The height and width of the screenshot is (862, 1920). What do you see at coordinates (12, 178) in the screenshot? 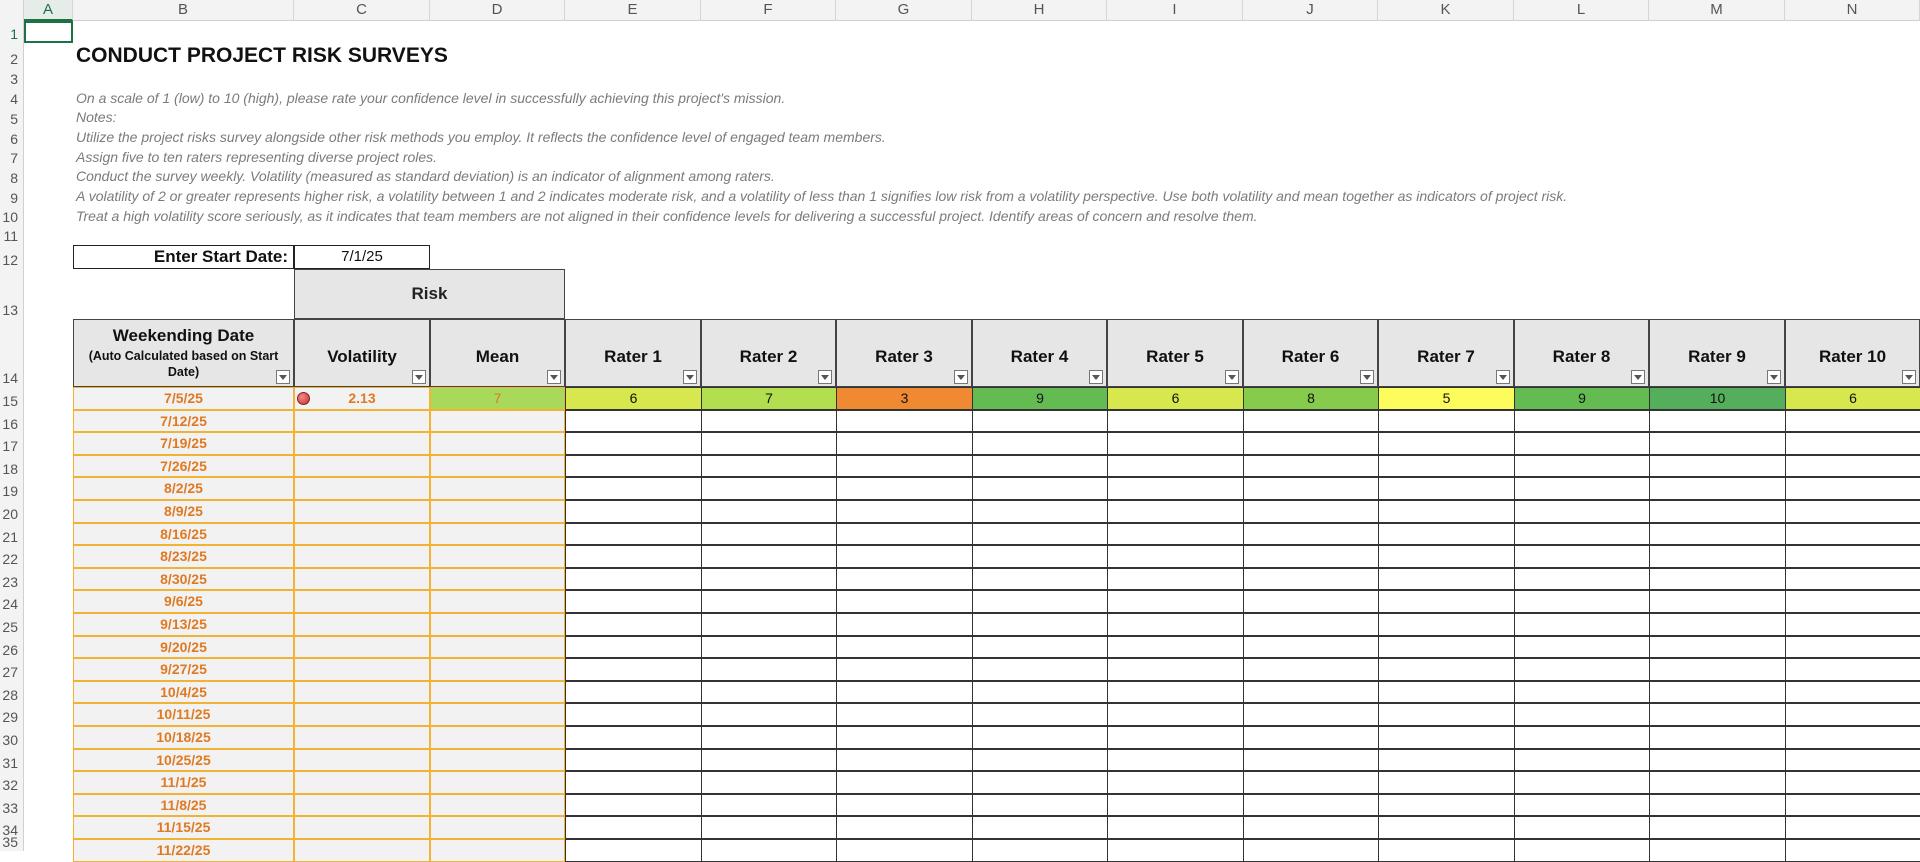
I see `row-header-8: 8` at bounding box center [12, 178].